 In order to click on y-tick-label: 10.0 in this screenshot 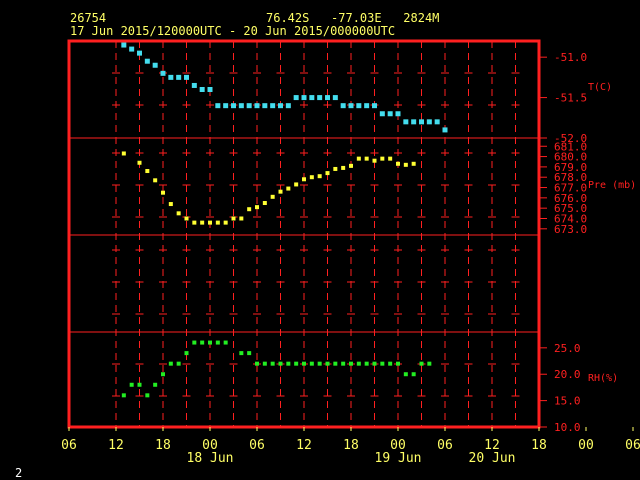, I will do `click(567, 427)`.